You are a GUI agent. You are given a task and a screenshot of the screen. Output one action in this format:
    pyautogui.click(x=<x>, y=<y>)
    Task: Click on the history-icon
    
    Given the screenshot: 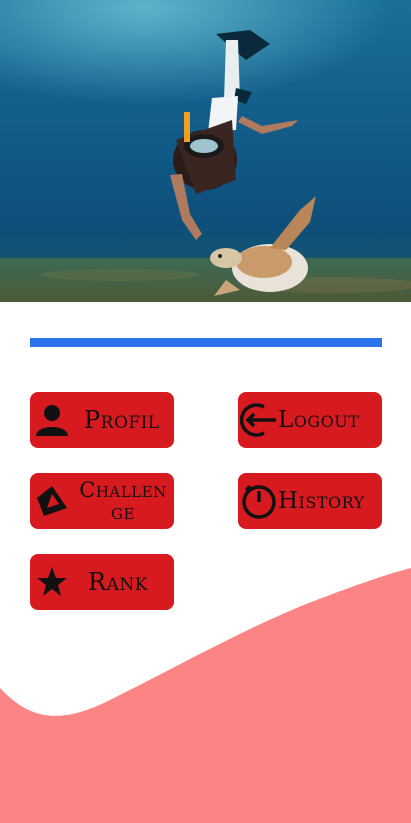 What is the action you would take?
    pyautogui.click(x=259, y=501)
    